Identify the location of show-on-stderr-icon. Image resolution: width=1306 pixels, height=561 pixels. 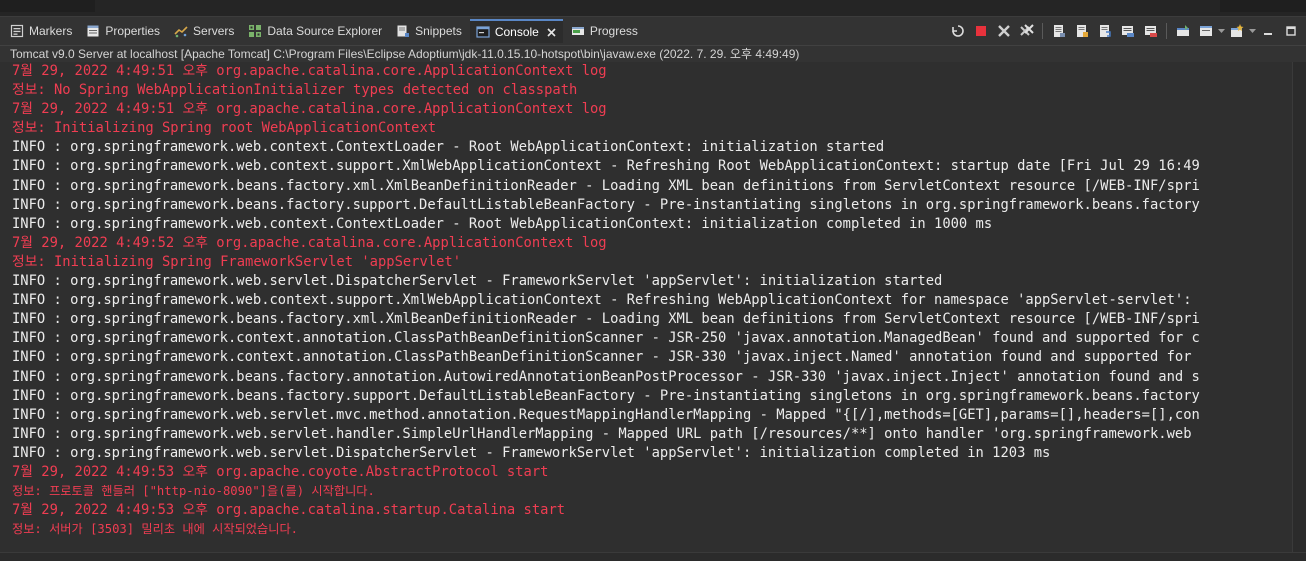
(1151, 31).